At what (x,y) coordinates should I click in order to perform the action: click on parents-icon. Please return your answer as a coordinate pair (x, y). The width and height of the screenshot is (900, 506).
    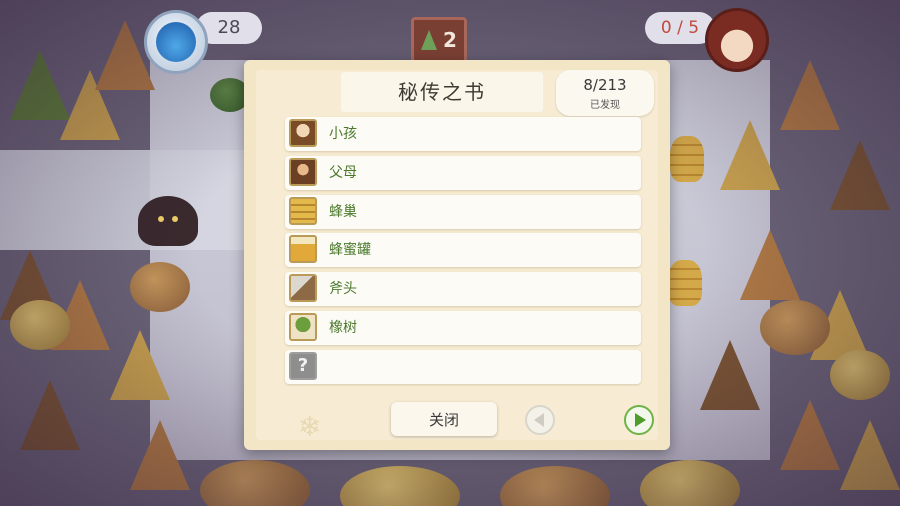
    Looking at the image, I should click on (303, 171).